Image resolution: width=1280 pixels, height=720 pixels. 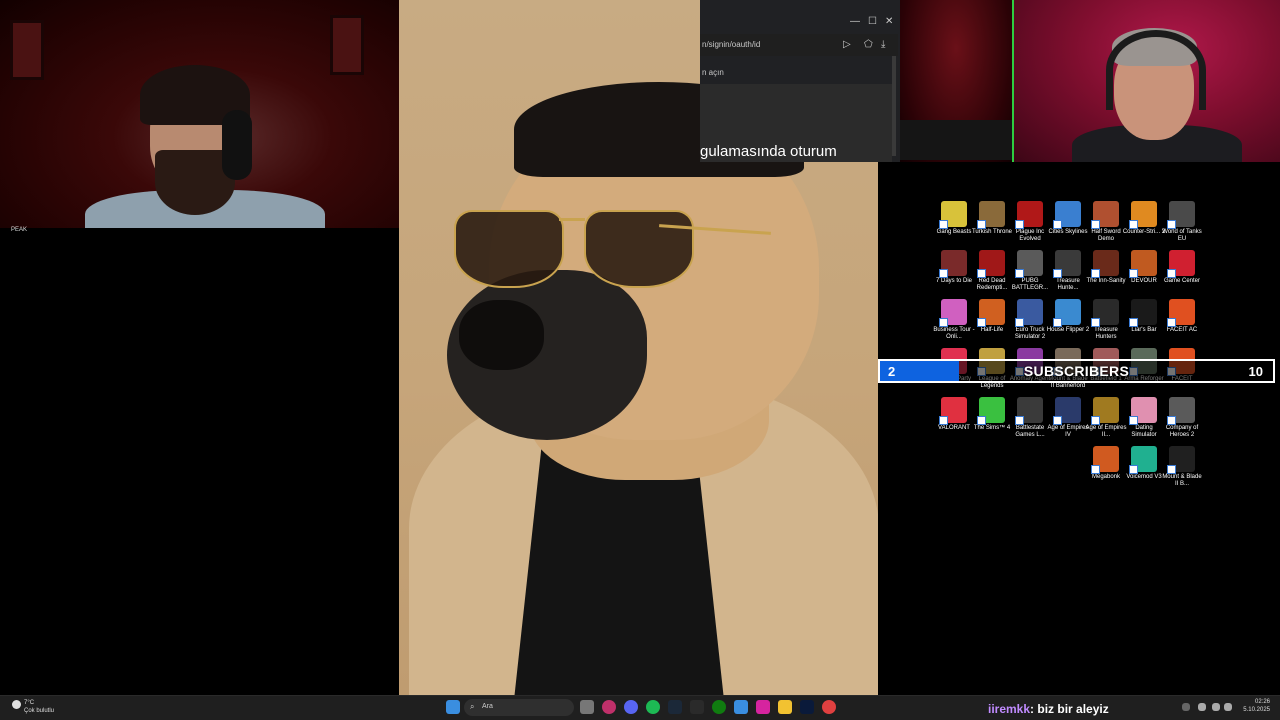 What do you see at coordinates (572, 219) in the screenshot?
I see `sunglasses-bridge` at bounding box center [572, 219].